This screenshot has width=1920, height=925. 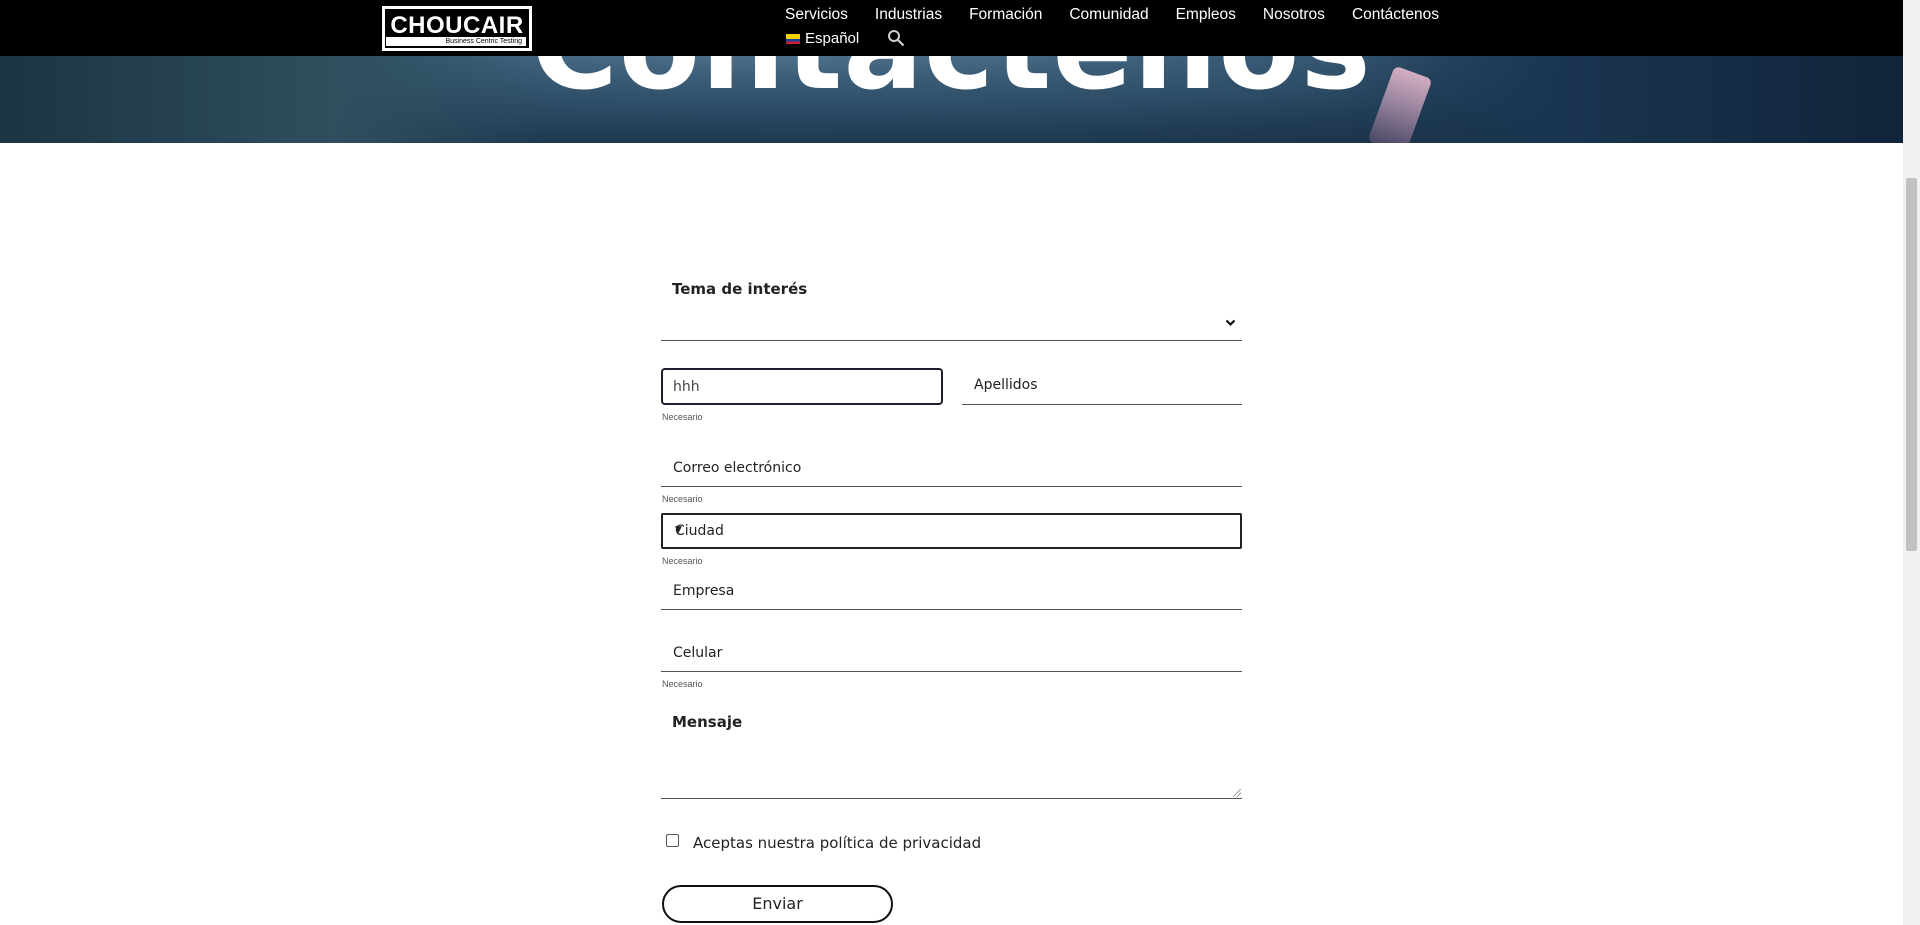 What do you see at coordinates (802, 386) in the screenshot?
I see `first-name-input` at bounding box center [802, 386].